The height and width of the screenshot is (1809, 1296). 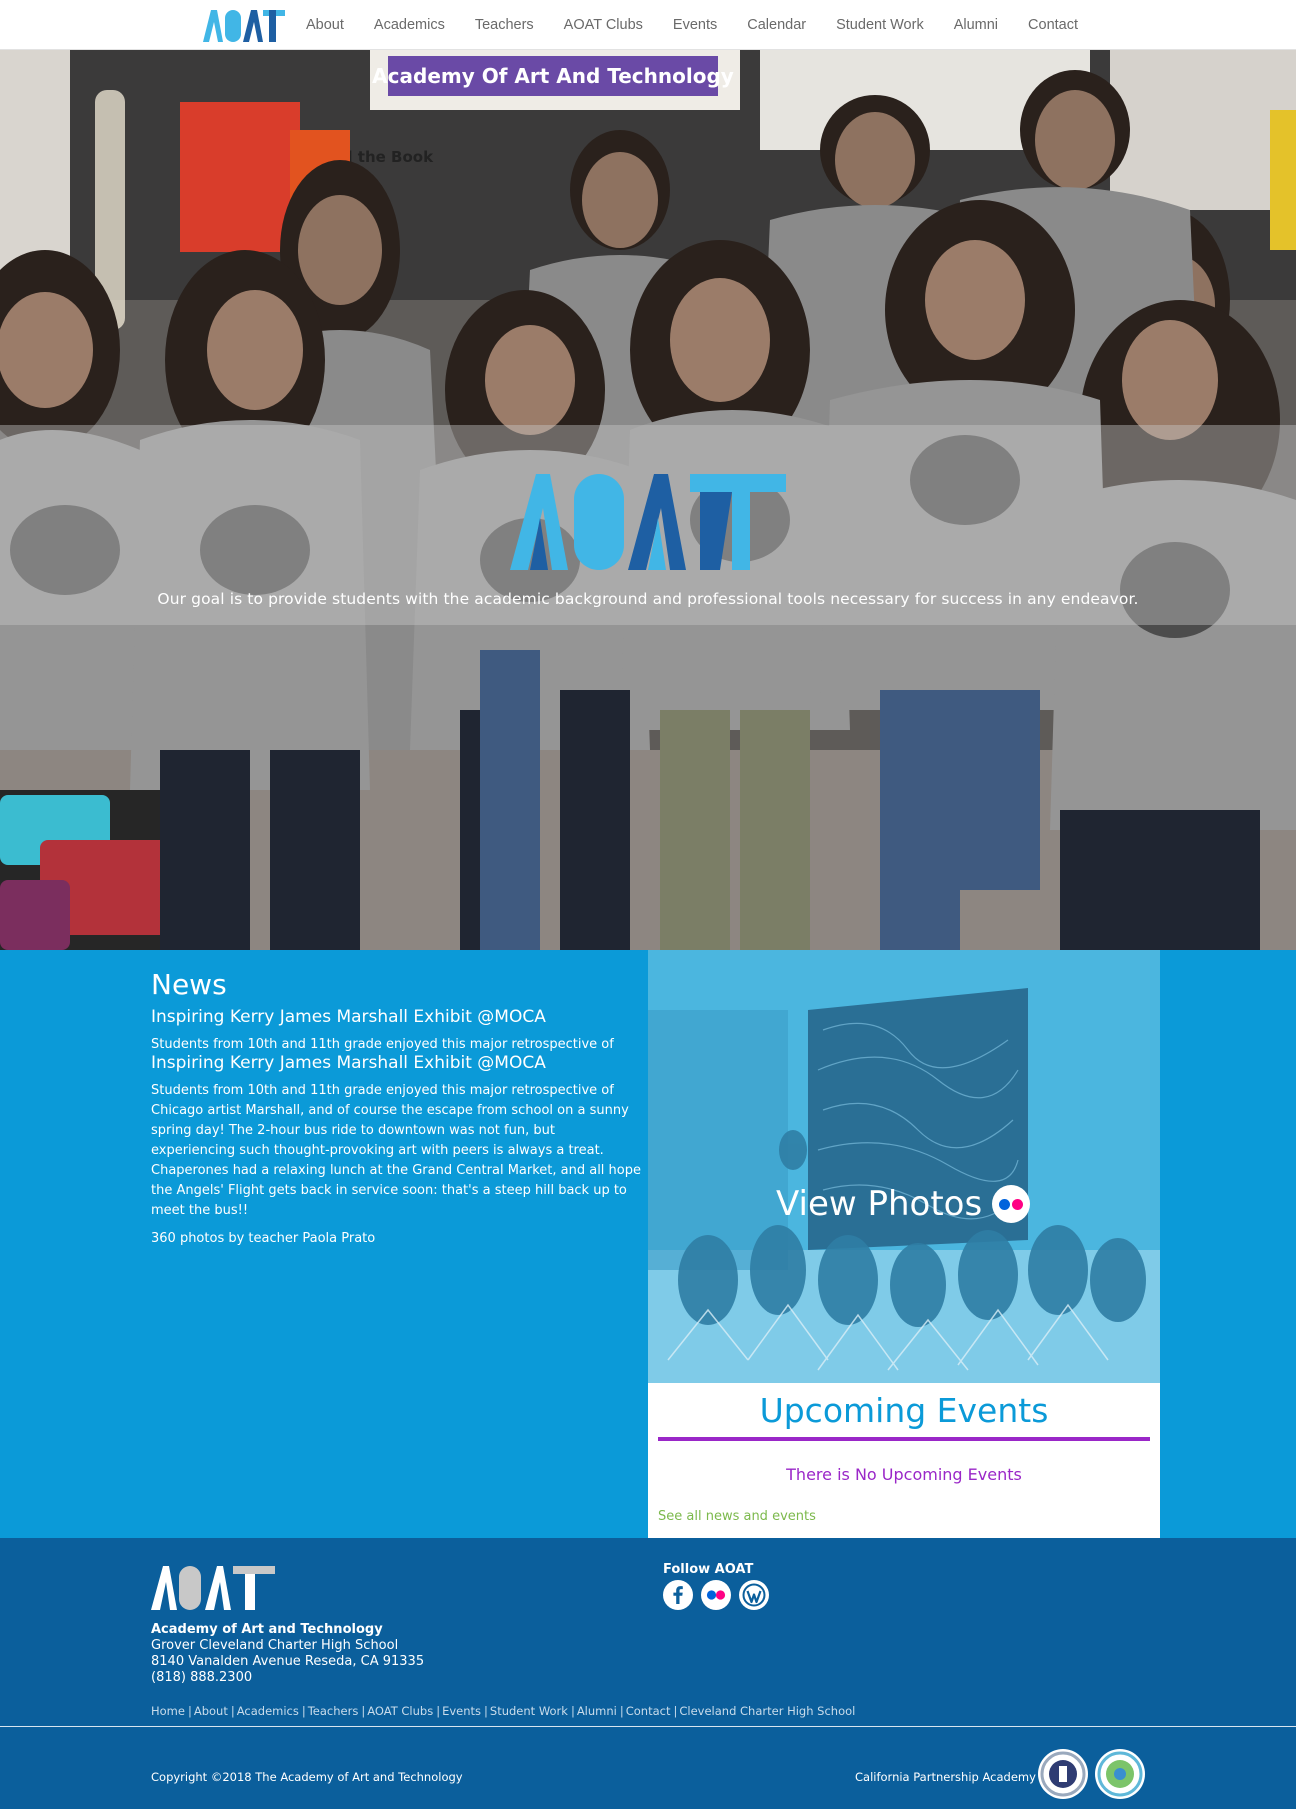 What do you see at coordinates (288, 1661) in the screenshot?
I see `footer-street: 8140 Vanalden Avenue Reseda, CA 91335` at bounding box center [288, 1661].